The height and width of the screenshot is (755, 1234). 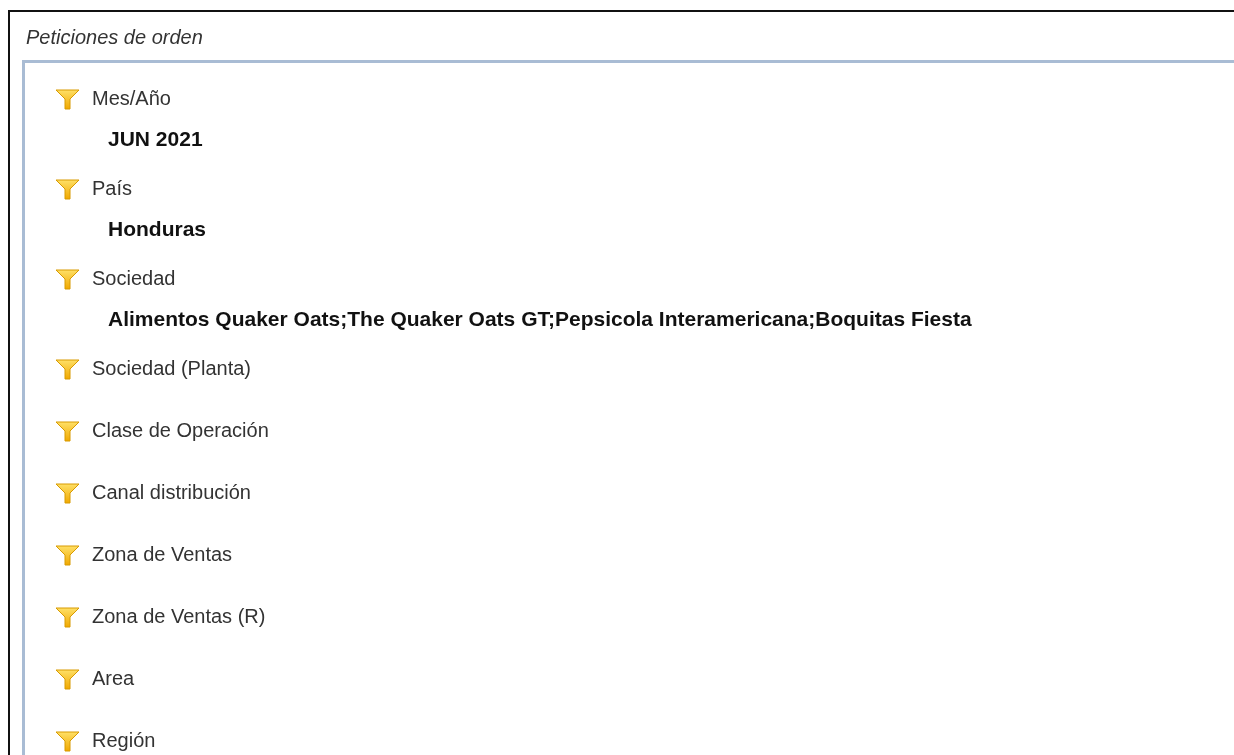 What do you see at coordinates (114, 37) in the screenshot?
I see `panel-title: Peticiones de orden` at bounding box center [114, 37].